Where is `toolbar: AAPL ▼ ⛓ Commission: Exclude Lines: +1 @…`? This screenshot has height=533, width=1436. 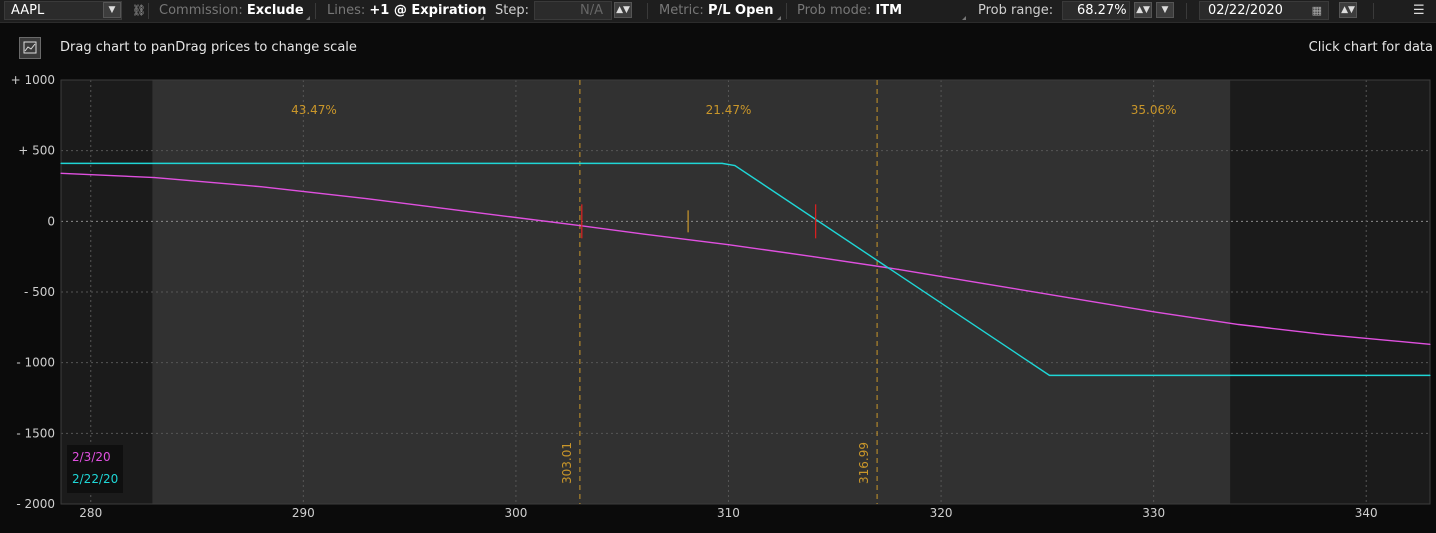 toolbar: AAPL ▼ ⛓ Commission: Exclude Lines: +1 @… is located at coordinates (718, 11).